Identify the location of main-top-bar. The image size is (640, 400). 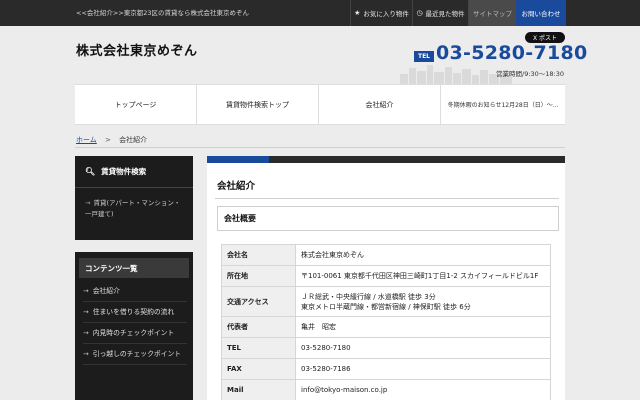
(386, 159).